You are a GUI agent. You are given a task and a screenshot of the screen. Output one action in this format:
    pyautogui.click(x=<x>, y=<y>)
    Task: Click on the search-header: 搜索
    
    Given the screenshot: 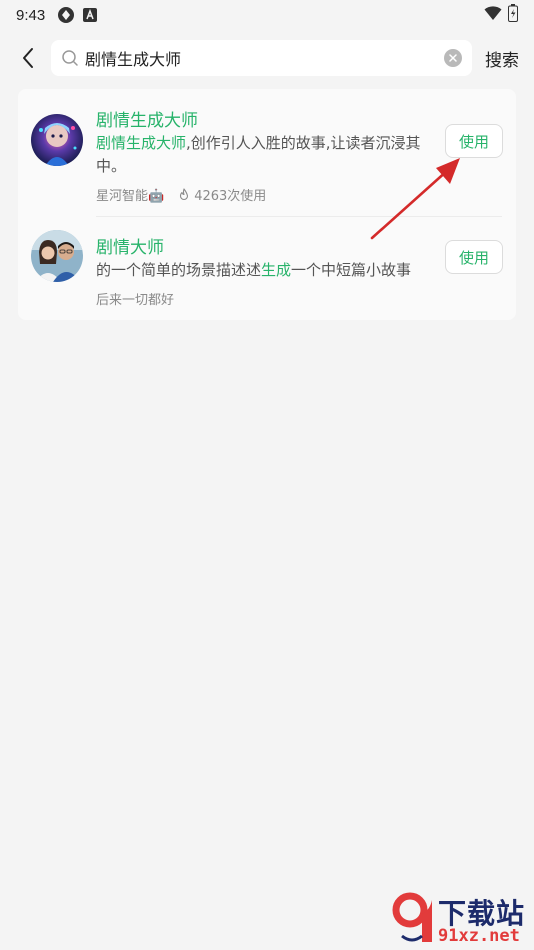 What is the action you would take?
    pyautogui.click(x=267, y=58)
    